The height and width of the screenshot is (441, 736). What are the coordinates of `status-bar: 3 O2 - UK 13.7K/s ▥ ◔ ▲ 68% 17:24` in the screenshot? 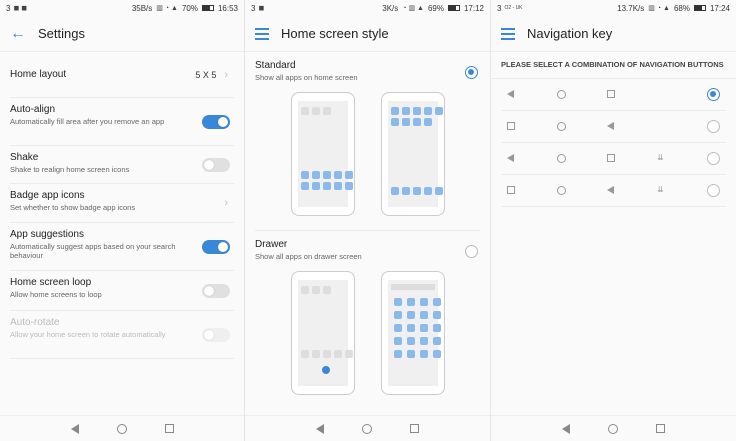 It's located at (613, 8).